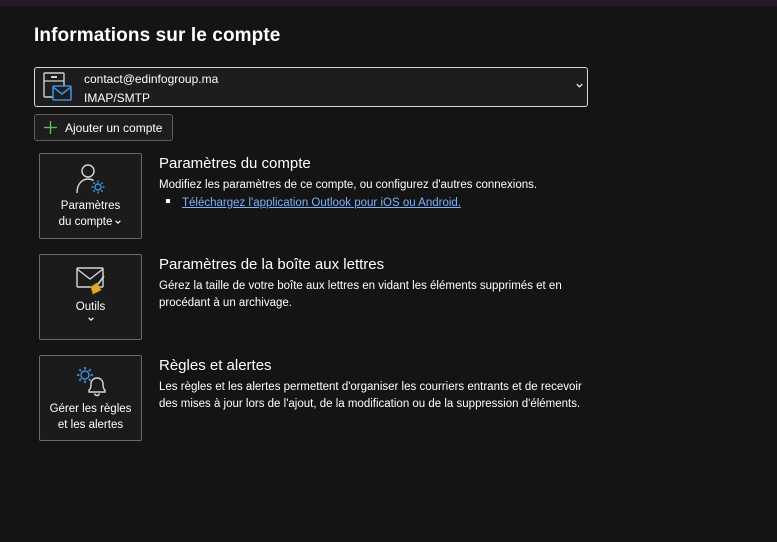 This screenshot has width=777, height=542. Describe the element at coordinates (90, 206) in the screenshot. I see `tile-label-line1: Paramètres` at that location.